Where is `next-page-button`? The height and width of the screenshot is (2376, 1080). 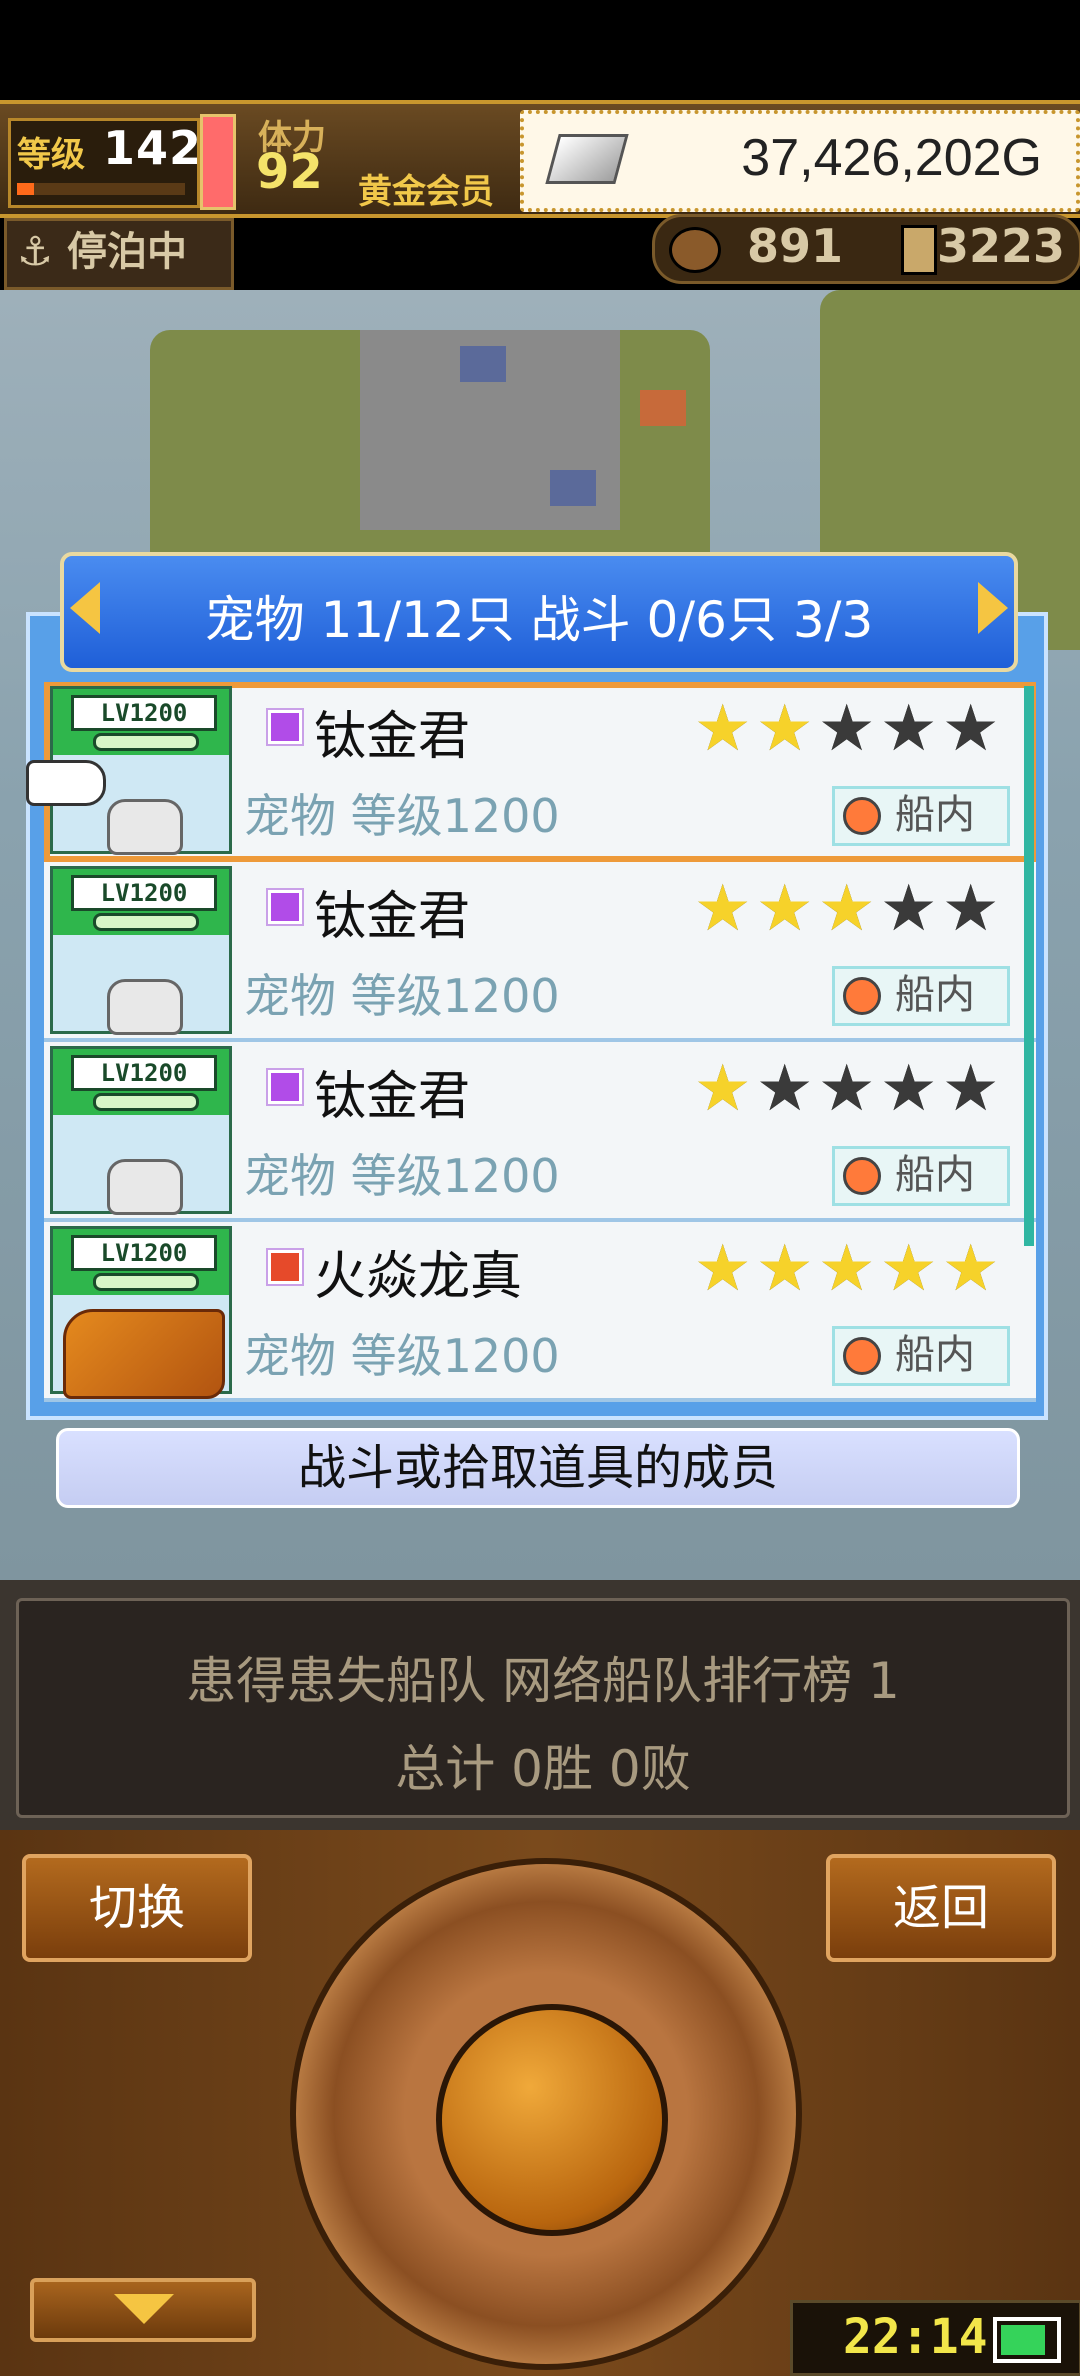
next-page-button is located at coordinates (993, 608).